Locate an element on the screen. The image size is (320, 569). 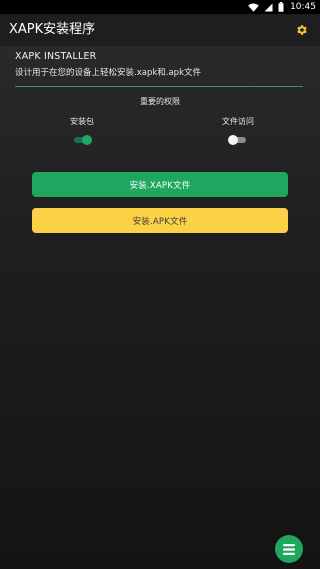
status-icons: 10:45 is located at coordinates (282, 7).